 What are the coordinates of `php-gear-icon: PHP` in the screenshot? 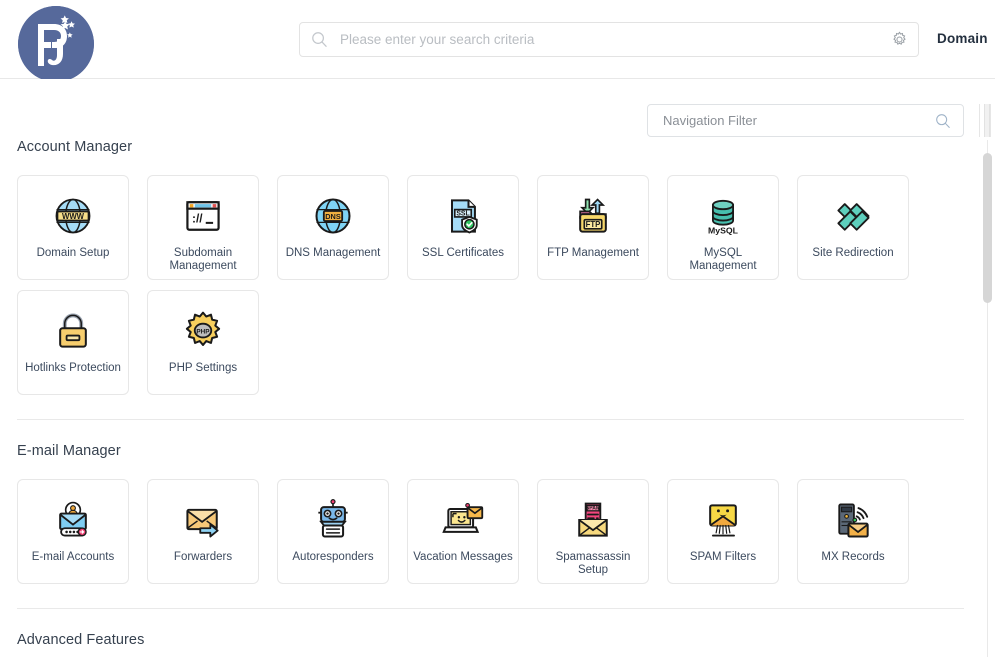 It's located at (203, 331).